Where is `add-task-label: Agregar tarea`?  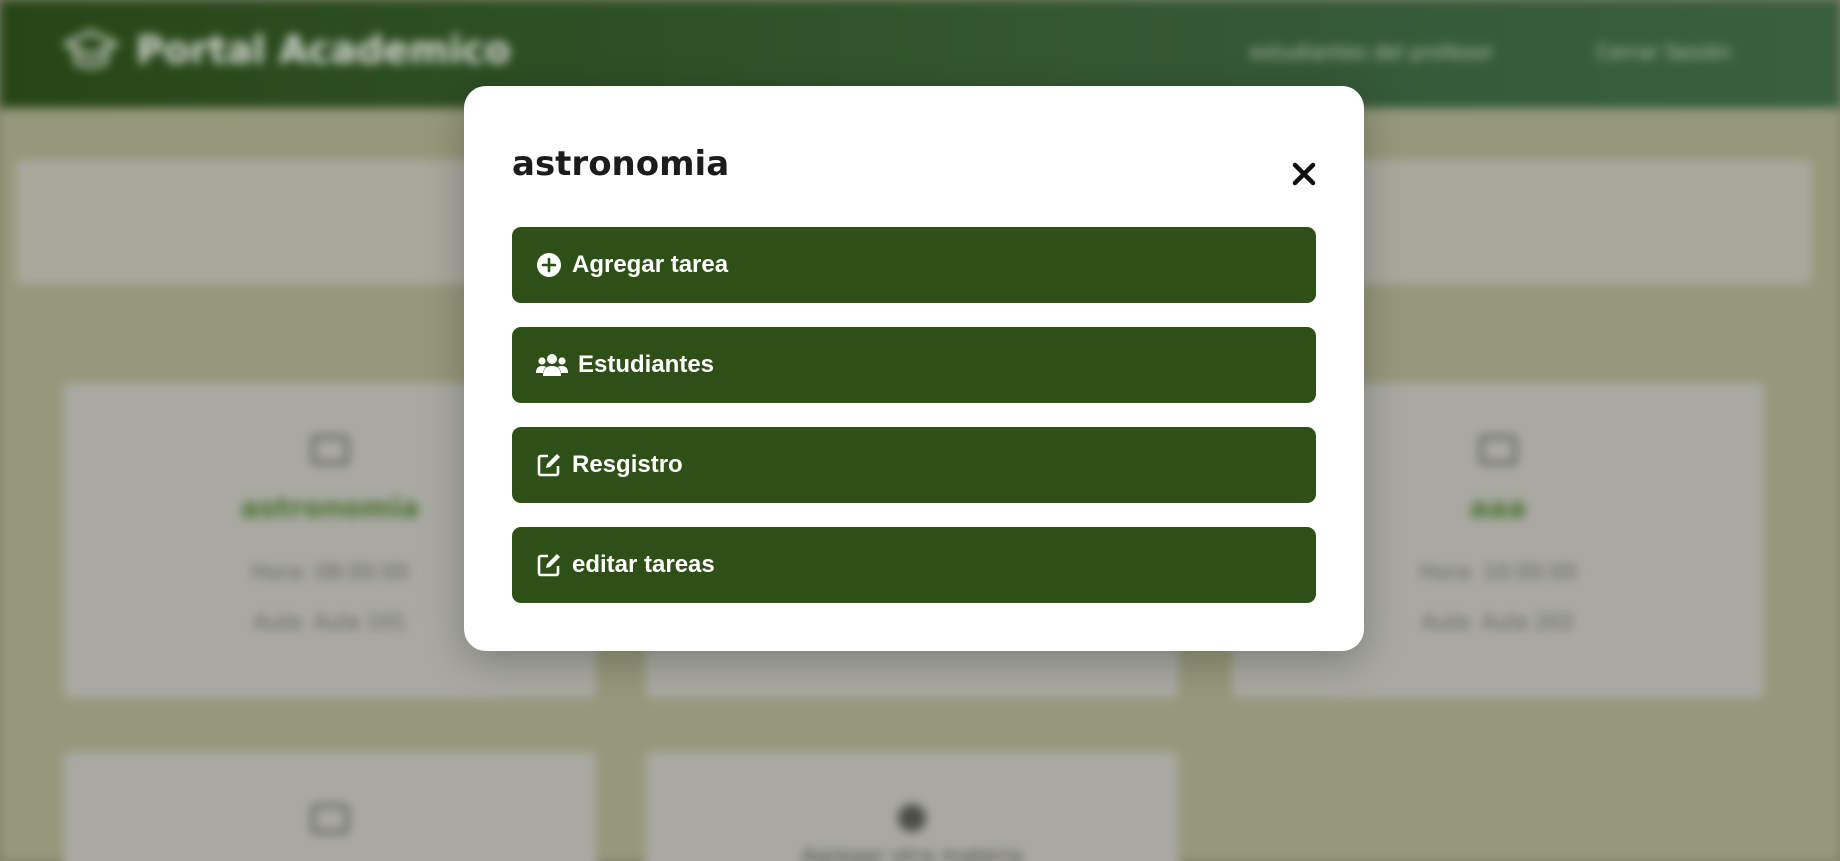
add-task-label: Agregar tarea is located at coordinates (650, 264).